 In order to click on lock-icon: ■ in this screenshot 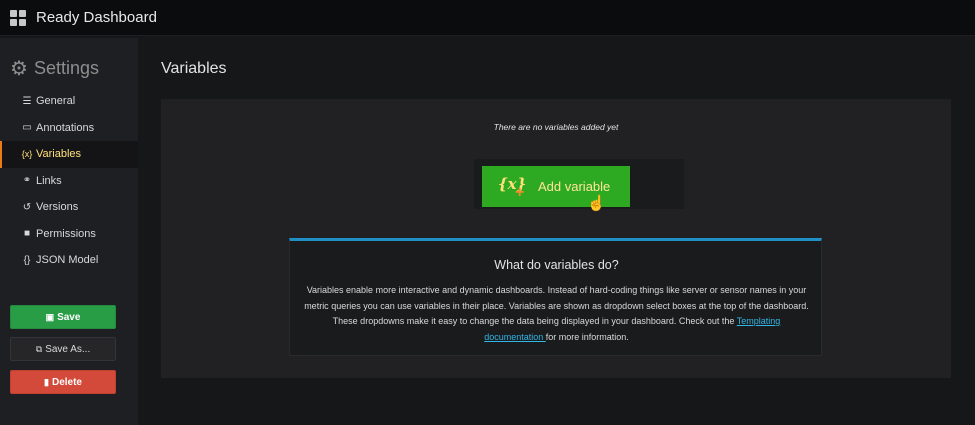, I will do `click(27, 234)`.